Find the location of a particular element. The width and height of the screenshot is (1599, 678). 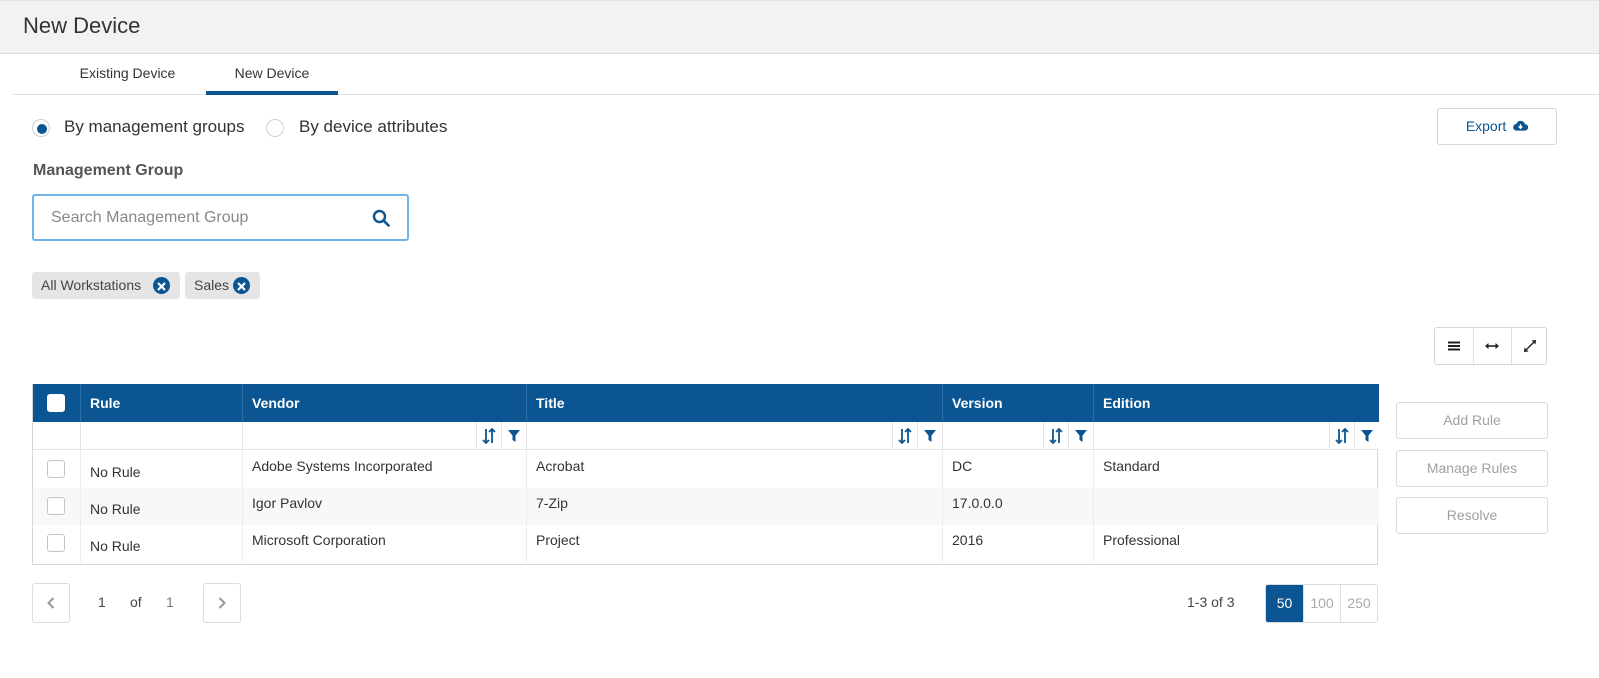

cell-vendor: Igor Pavlov is located at coordinates (385, 506).